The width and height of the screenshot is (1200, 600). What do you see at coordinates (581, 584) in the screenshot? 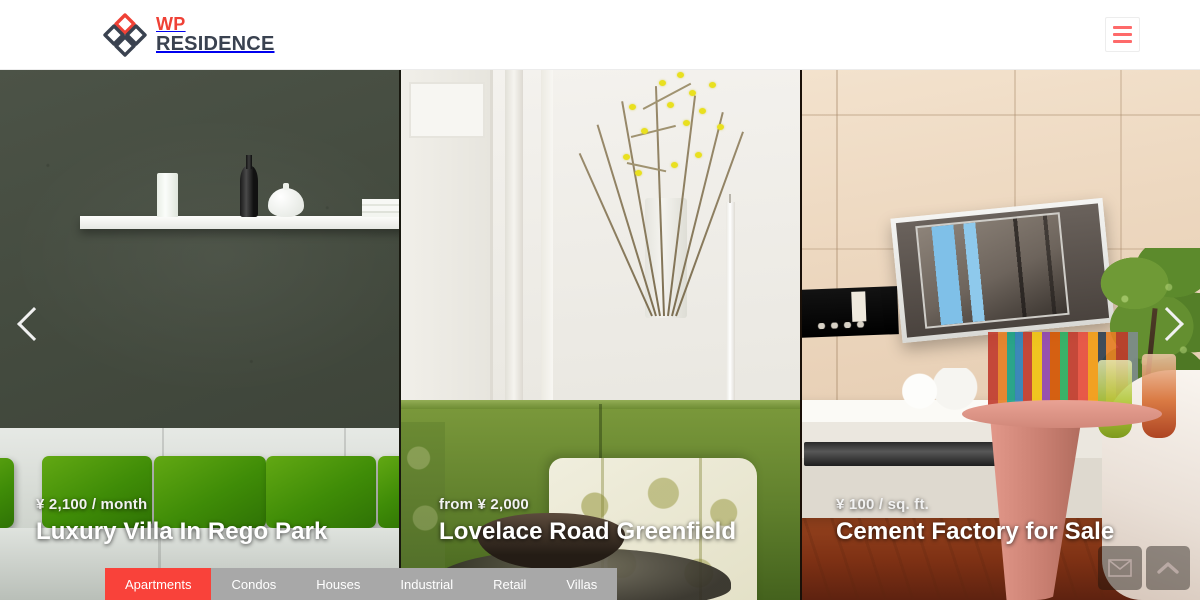
I see `tab-villas: Villas` at bounding box center [581, 584].